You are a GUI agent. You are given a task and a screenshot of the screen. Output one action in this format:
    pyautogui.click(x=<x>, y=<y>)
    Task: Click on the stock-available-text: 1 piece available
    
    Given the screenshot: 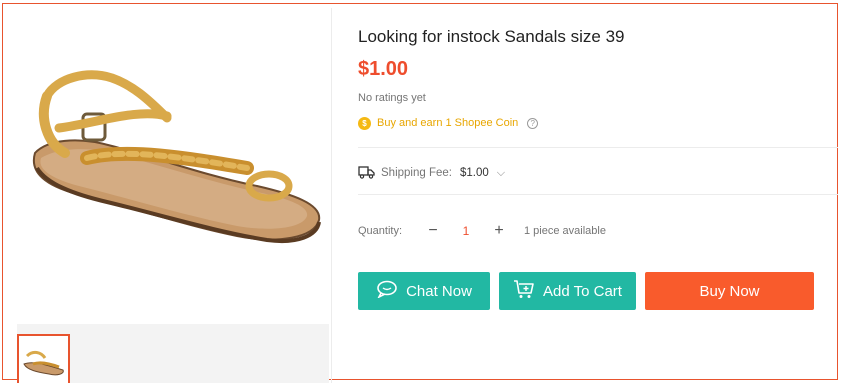 What is the action you would take?
    pyautogui.click(x=565, y=231)
    